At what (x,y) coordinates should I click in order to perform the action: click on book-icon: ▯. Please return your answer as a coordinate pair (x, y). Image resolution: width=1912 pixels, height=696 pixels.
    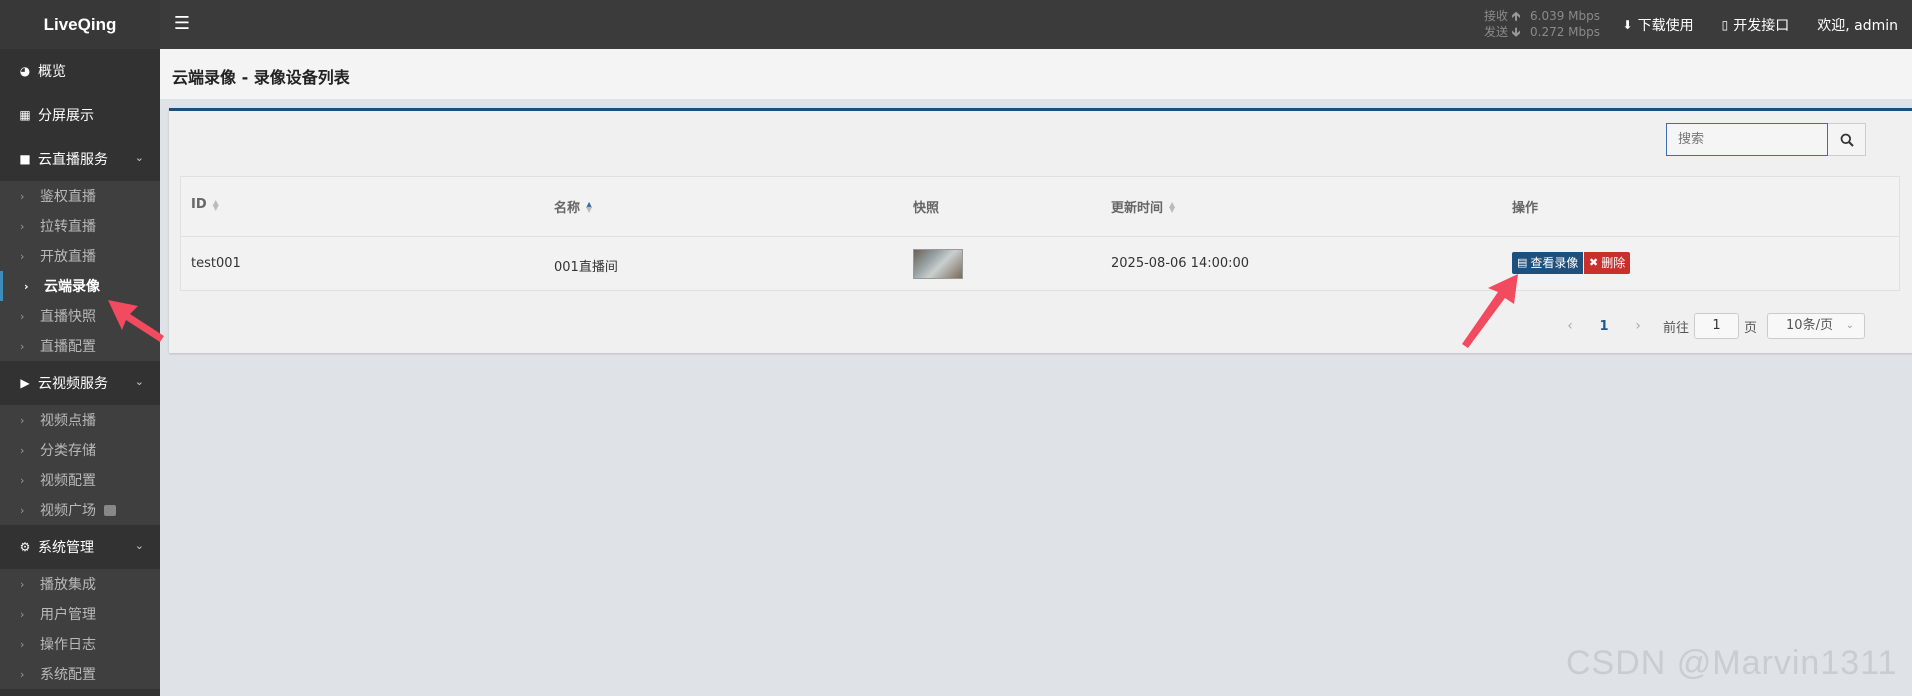
    Looking at the image, I should click on (1725, 24).